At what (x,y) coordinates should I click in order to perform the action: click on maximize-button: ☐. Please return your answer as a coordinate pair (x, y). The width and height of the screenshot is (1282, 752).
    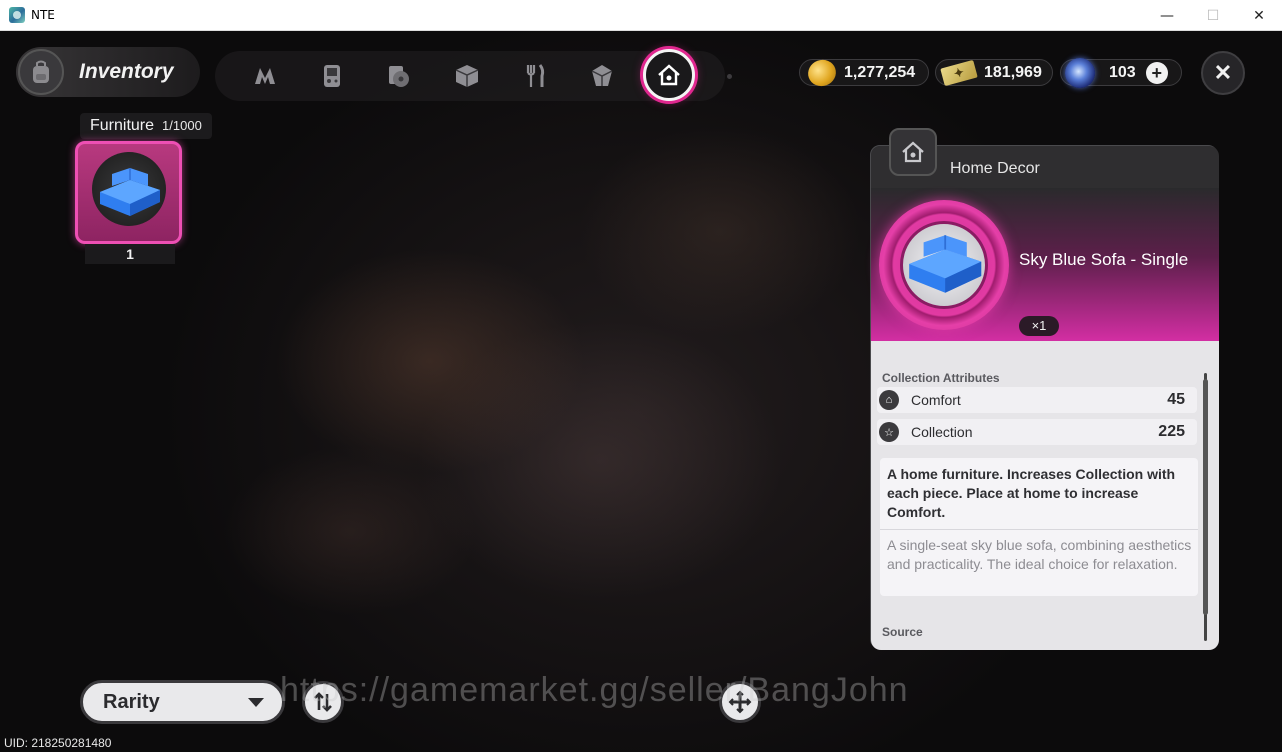
    Looking at the image, I should click on (1213, 15).